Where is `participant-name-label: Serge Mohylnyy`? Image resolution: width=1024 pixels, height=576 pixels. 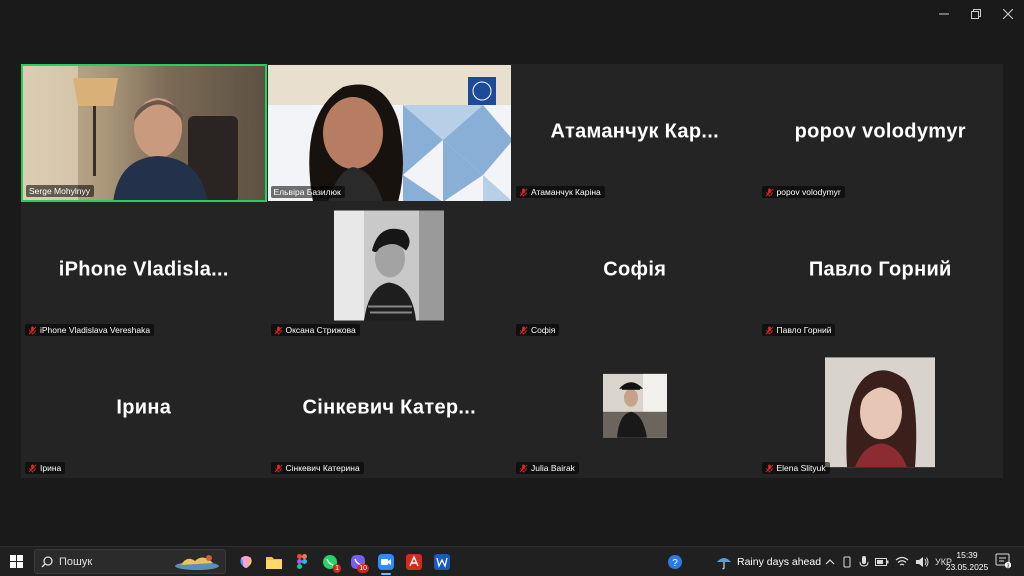 participant-name-label: Serge Mohylnyy is located at coordinates (60, 191).